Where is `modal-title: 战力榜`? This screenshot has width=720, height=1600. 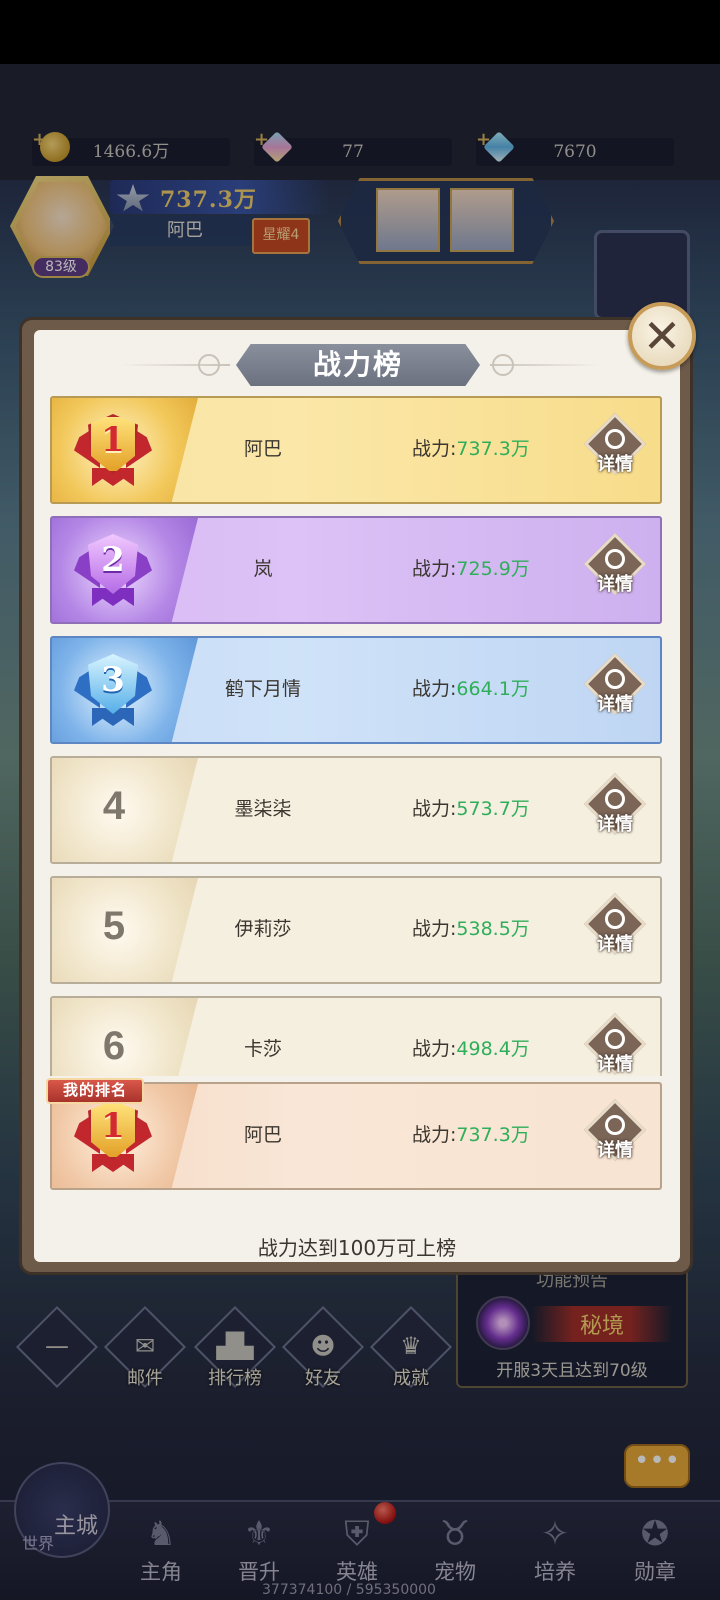
modal-title: 战力榜 is located at coordinates (357, 364).